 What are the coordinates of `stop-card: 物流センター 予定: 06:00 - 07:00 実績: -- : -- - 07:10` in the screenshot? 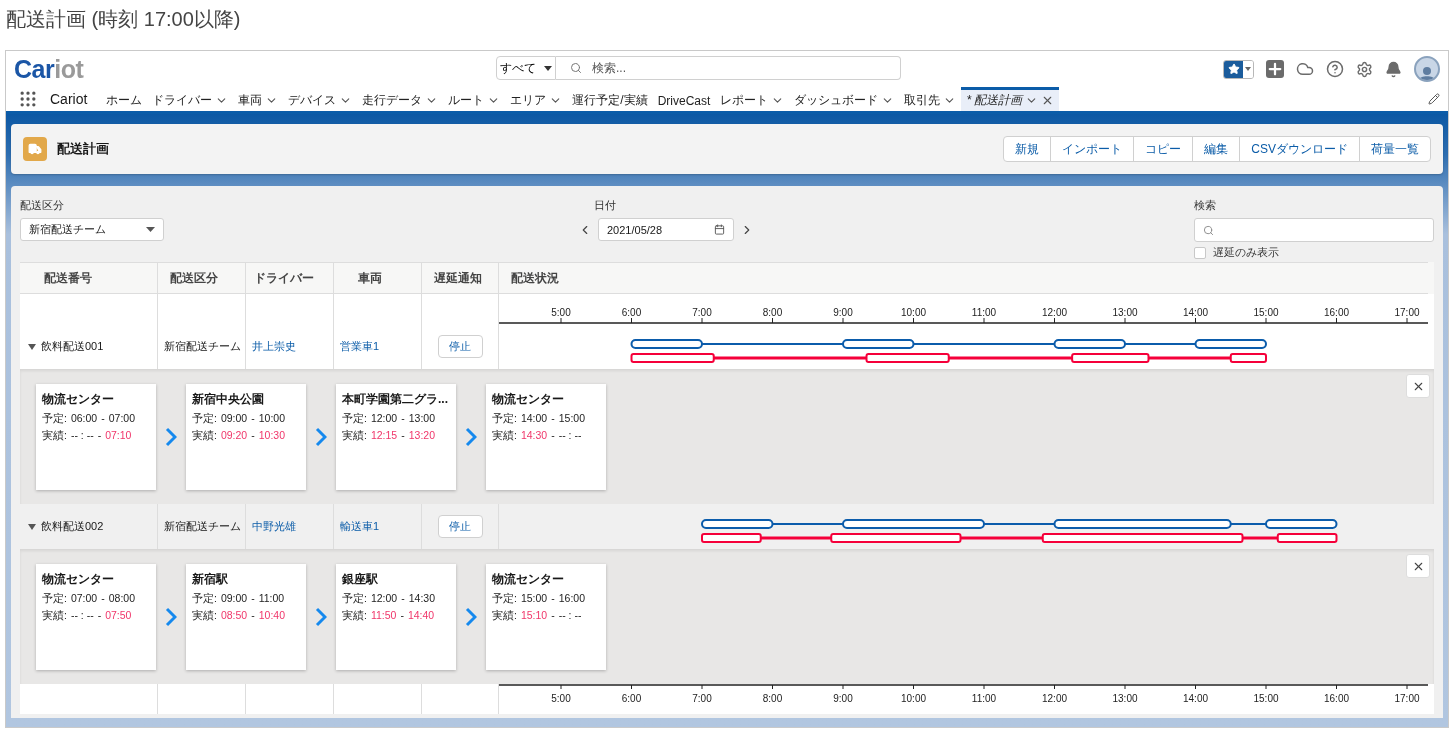 It's located at (96, 437).